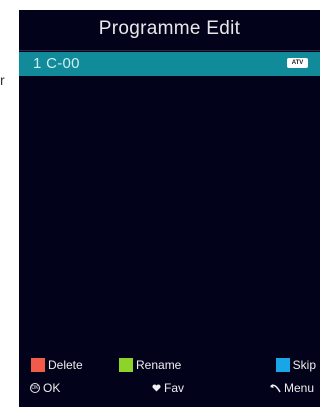 Image resolution: width=329 pixels, height=409 pixels. Describe the element at coordinates (35, 388) in the screenshot. I see `ok-button-icon: OK` at that location.